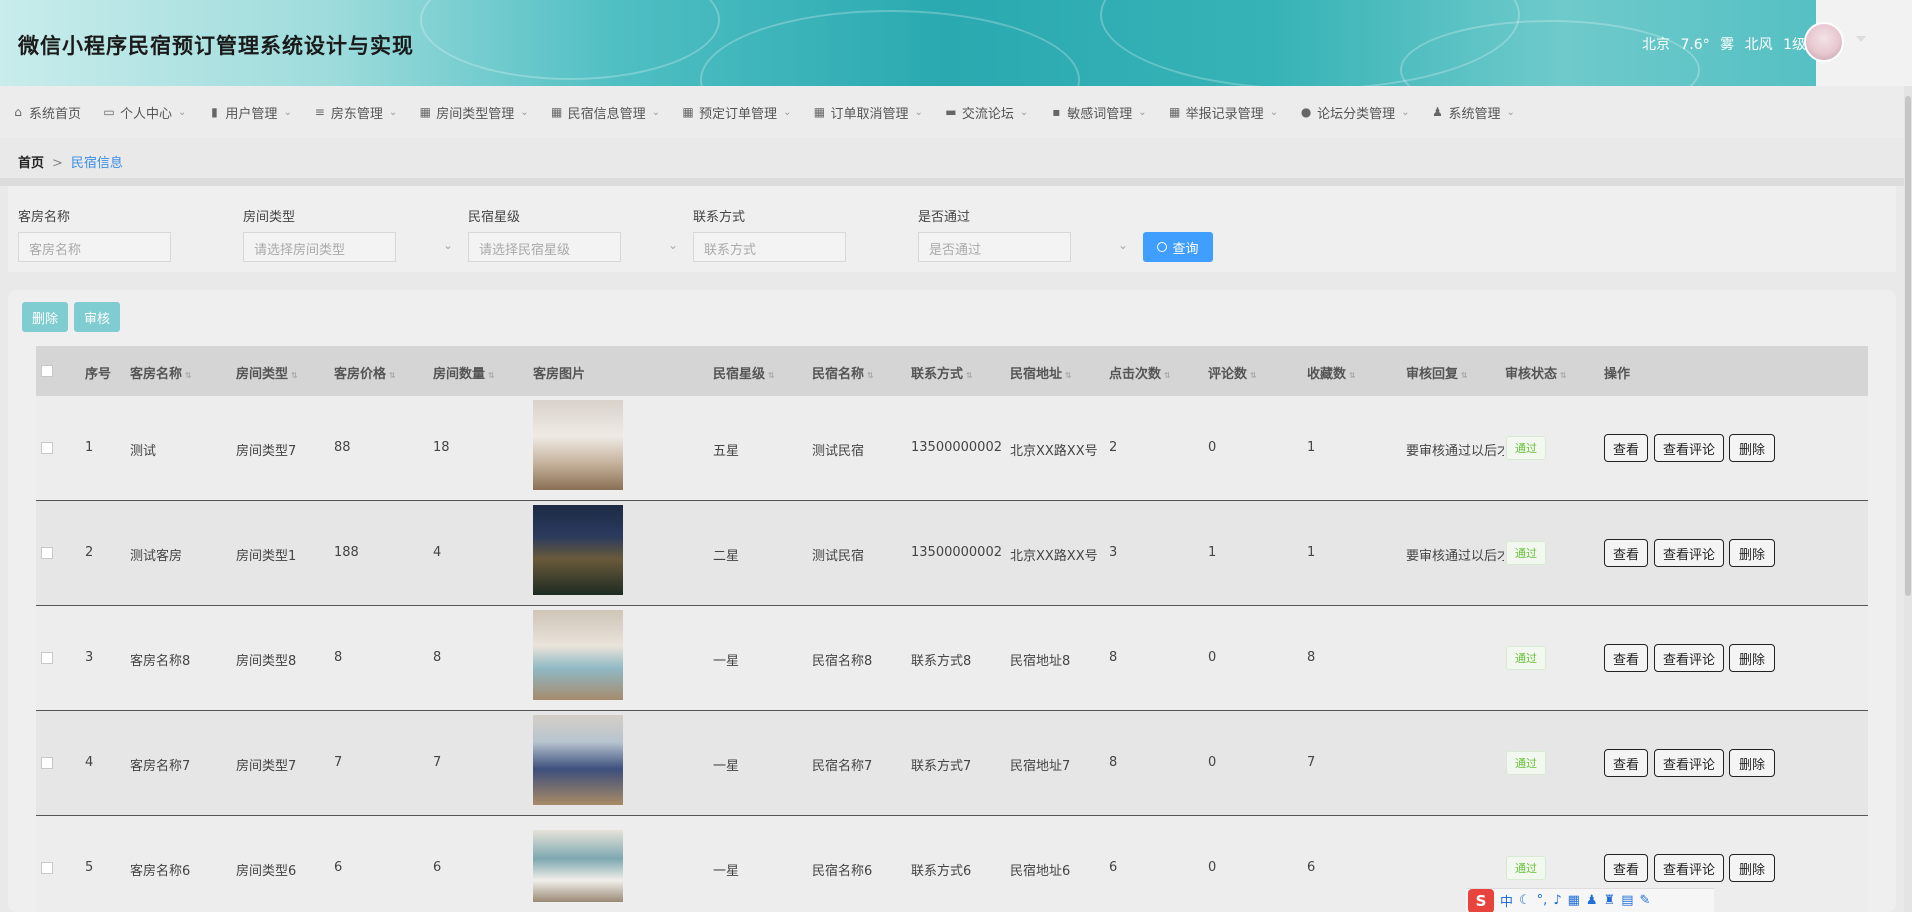  I want to click on nav-item-landlords: ≡ 房东管理 ⌄, so click(355, 112).